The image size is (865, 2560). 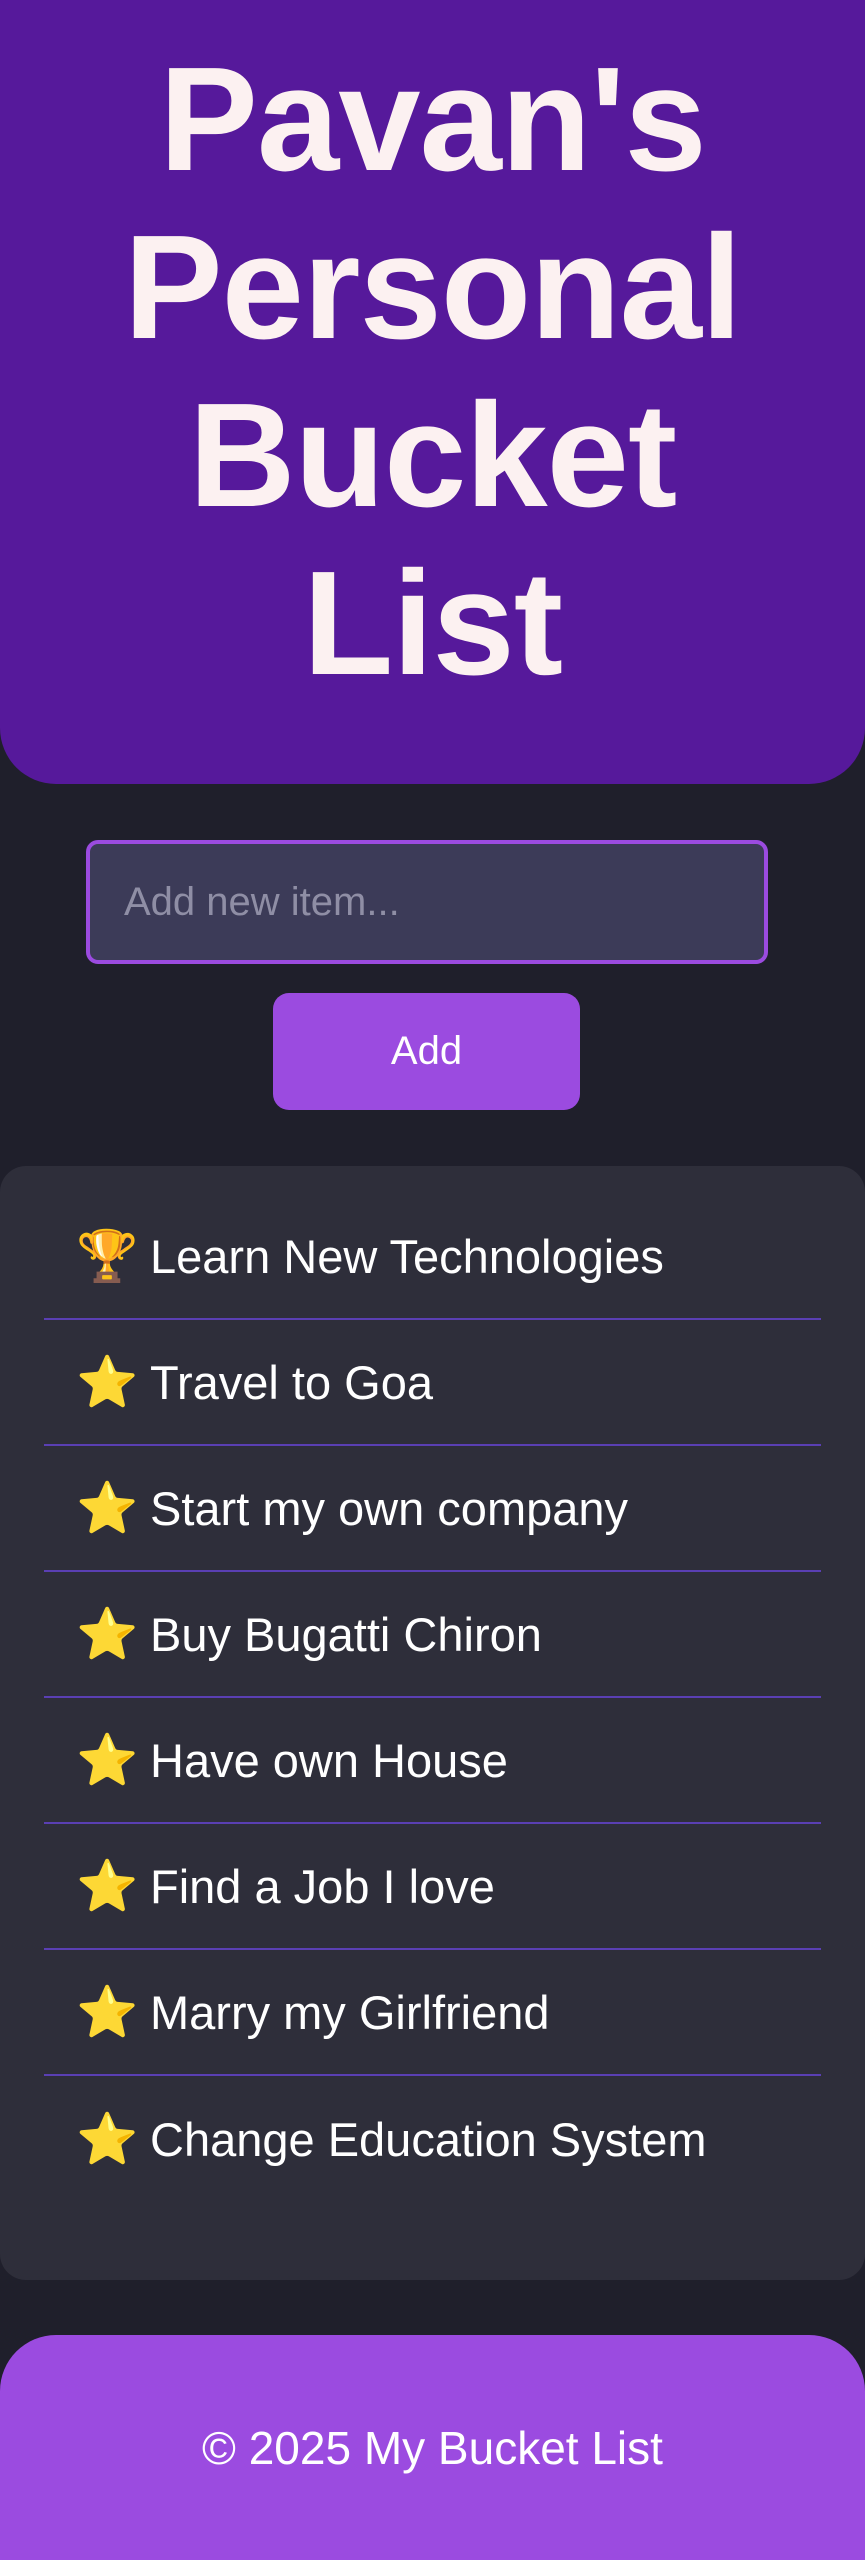 I want to click on list-item: 🏆 Learn New Technologies, so click(x=432, y=1257).